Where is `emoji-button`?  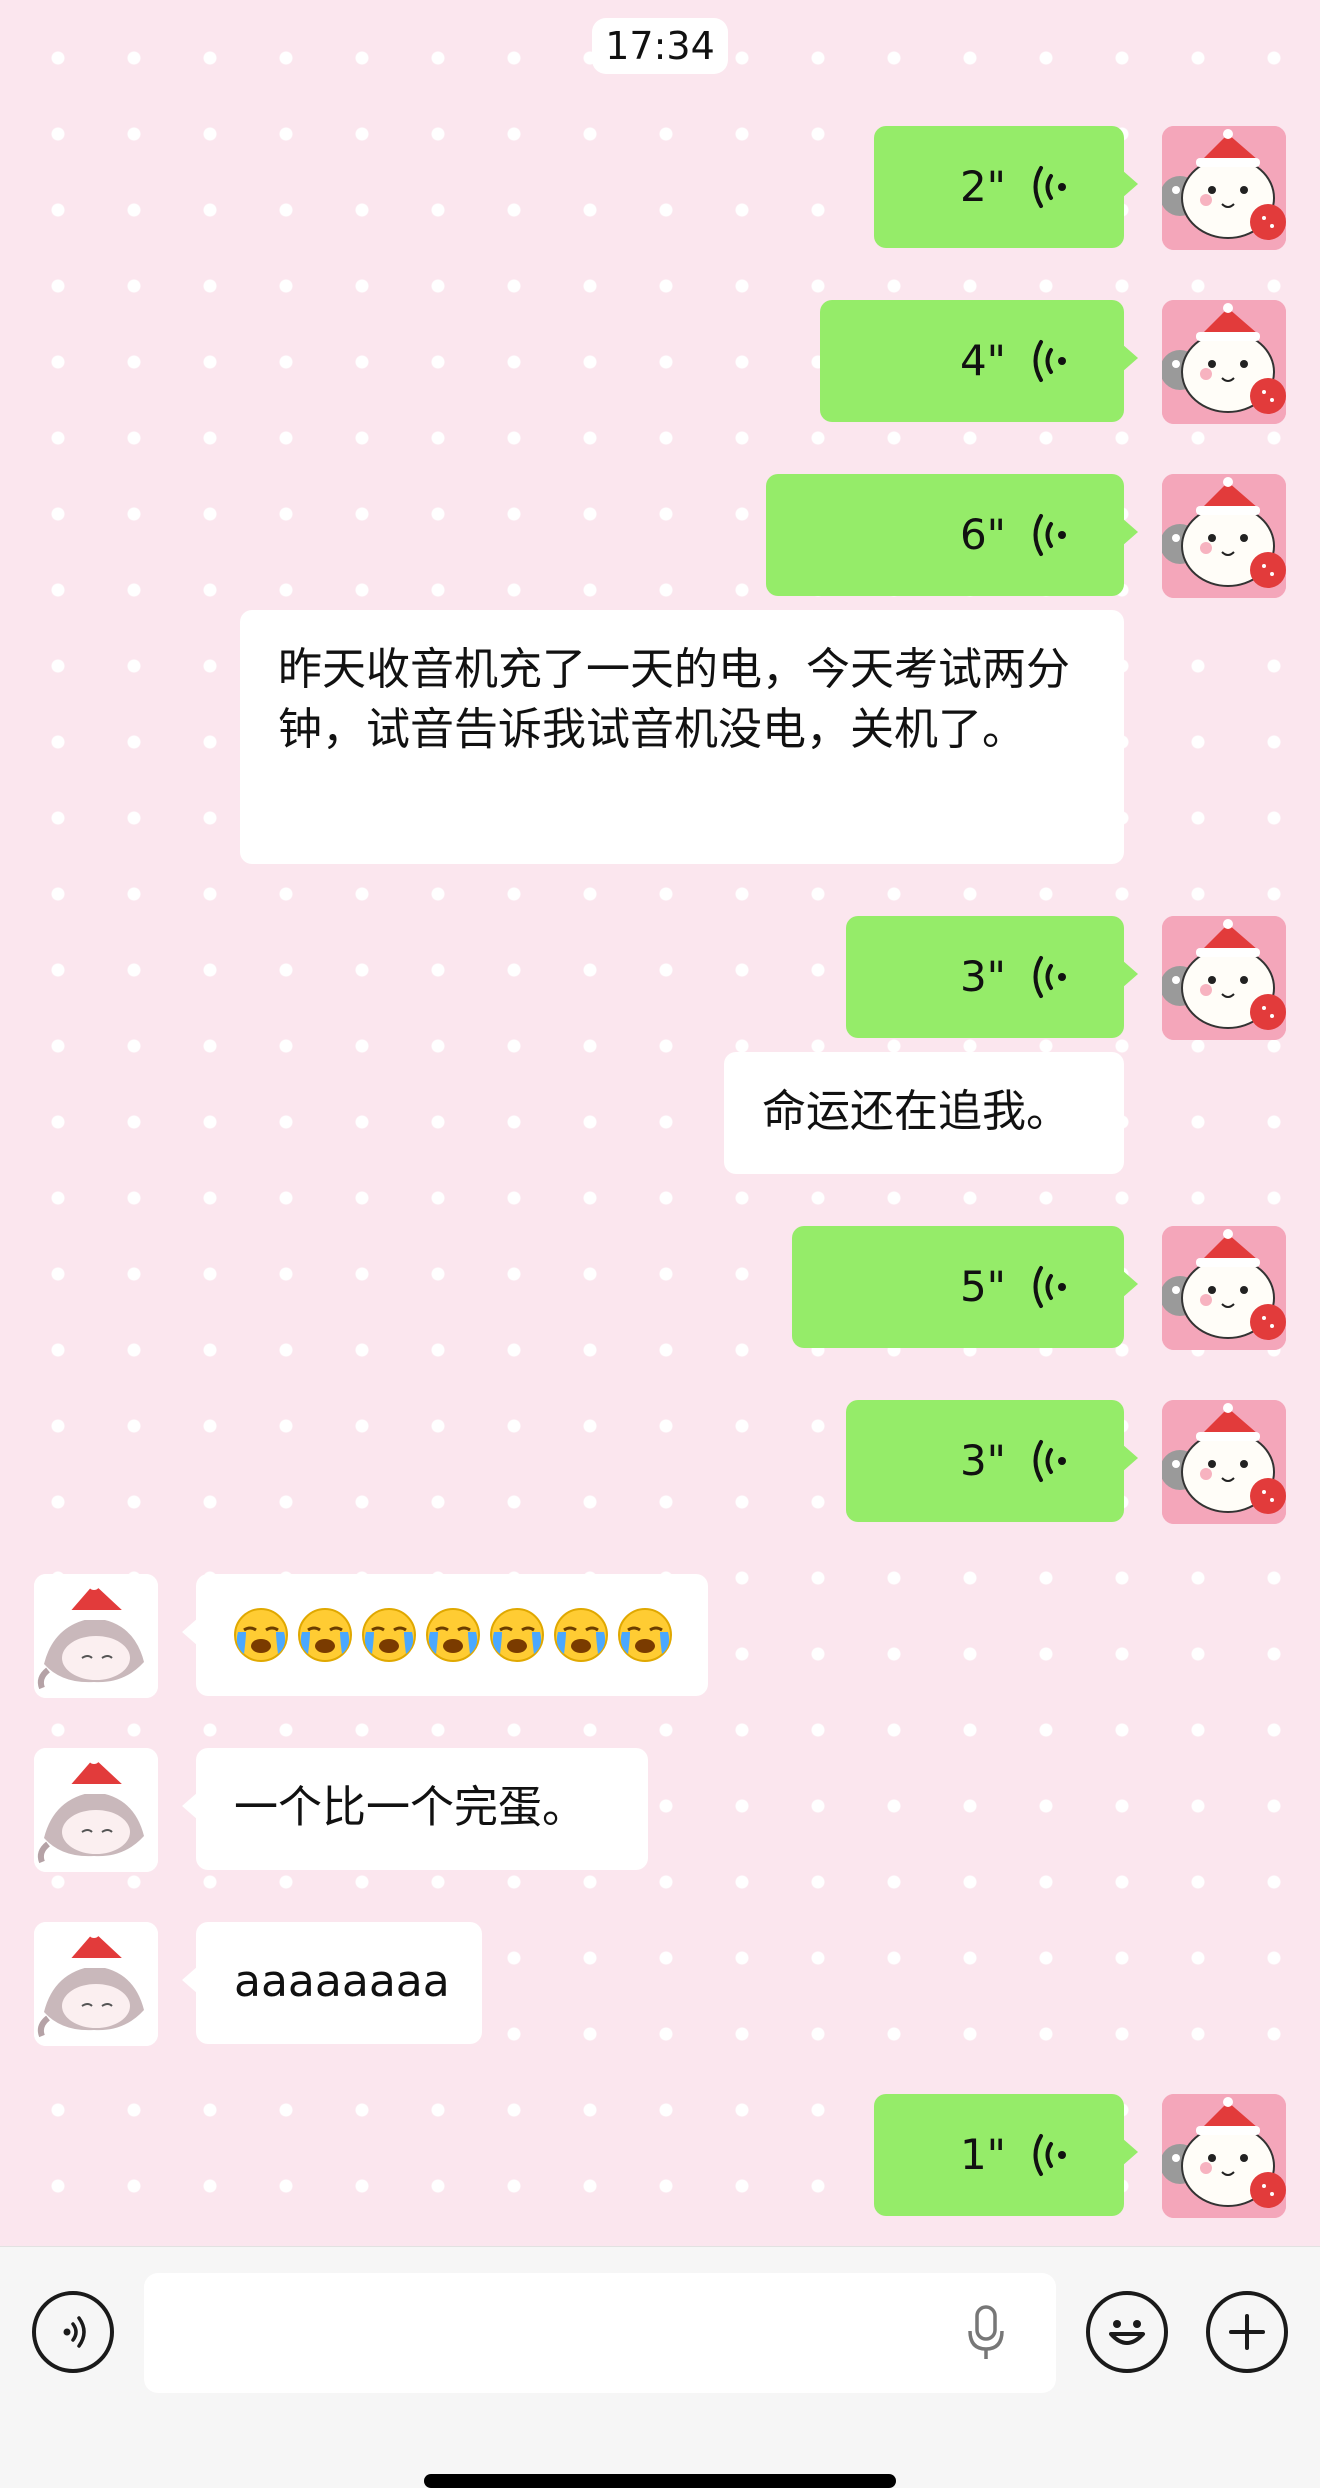 emoji-button is located at coordinates (1127, 2332).